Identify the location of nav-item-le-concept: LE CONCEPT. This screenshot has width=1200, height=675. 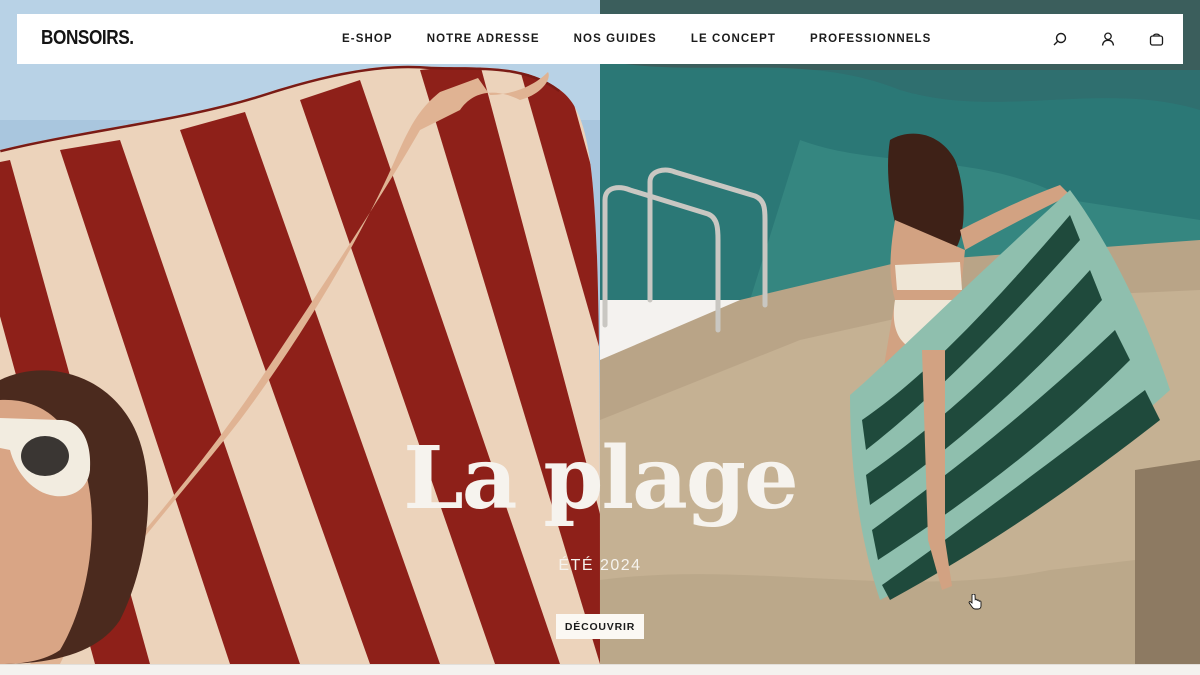
(733, 39).